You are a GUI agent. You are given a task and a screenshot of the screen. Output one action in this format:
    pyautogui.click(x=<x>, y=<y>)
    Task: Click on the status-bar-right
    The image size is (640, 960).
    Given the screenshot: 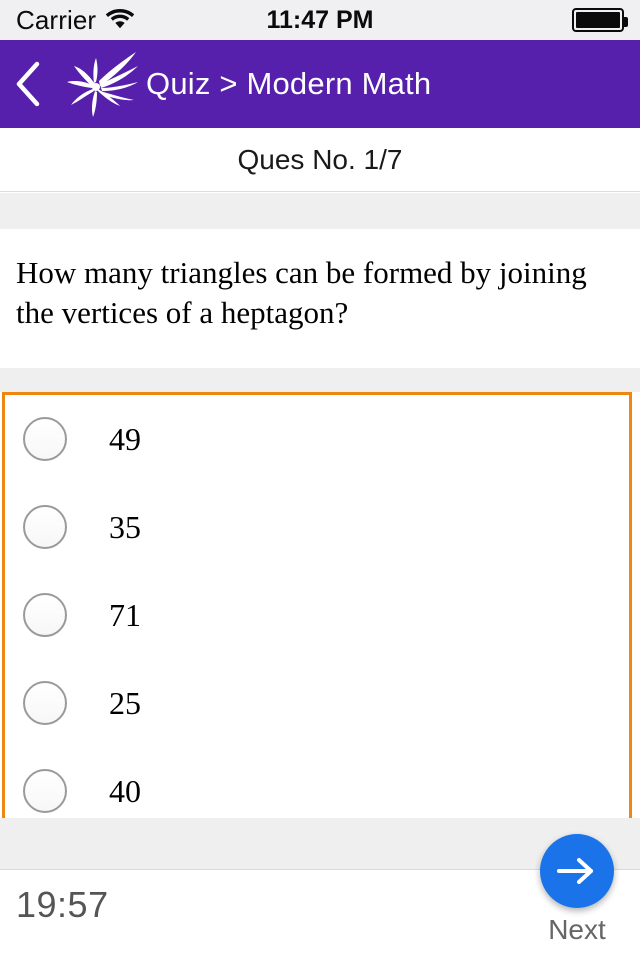 What is the action you would take?
    pyautogui.click(x=600, y=20)
    